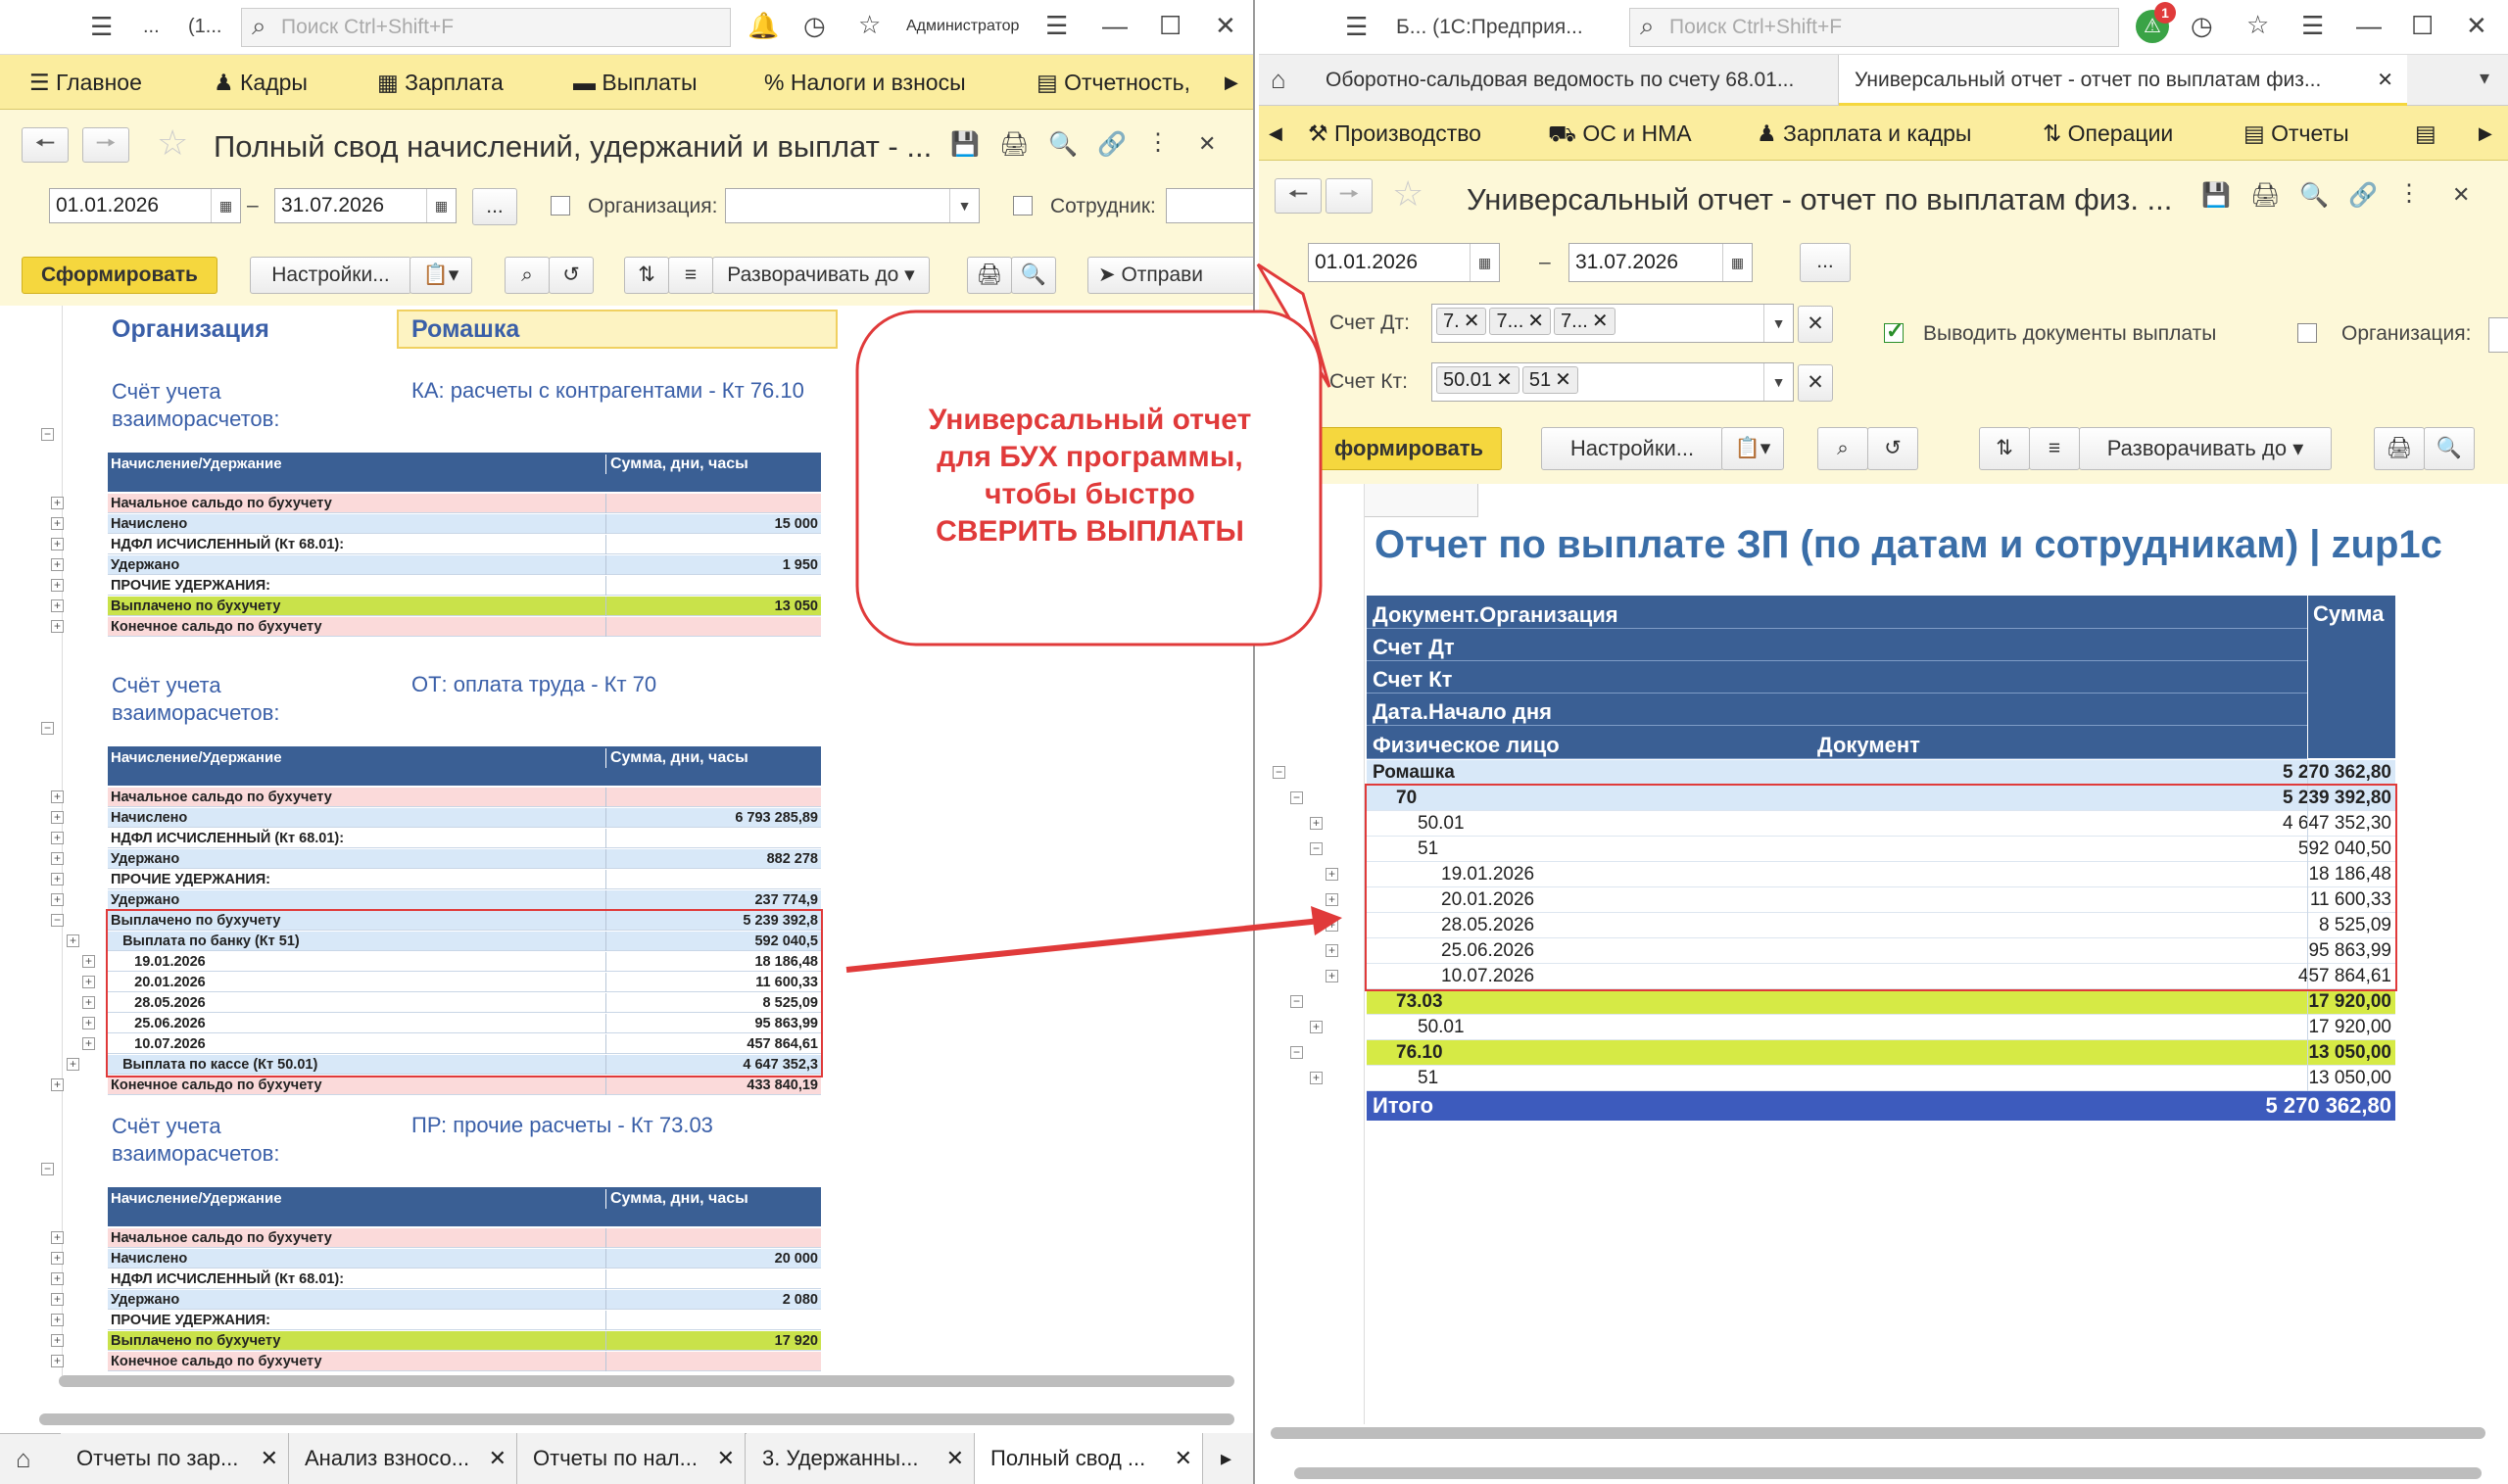  Describe the element at coordinates (1083, 945) in the screenshot. I see `arrow-line` at that location.